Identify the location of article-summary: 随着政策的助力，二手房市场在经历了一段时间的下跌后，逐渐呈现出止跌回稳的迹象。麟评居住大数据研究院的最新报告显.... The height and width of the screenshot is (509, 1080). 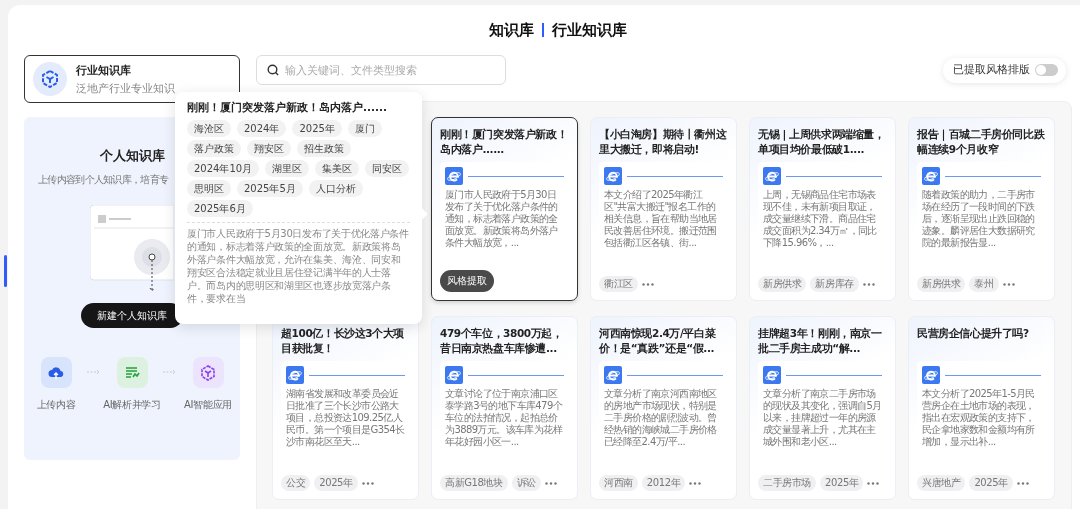
(979, 219).